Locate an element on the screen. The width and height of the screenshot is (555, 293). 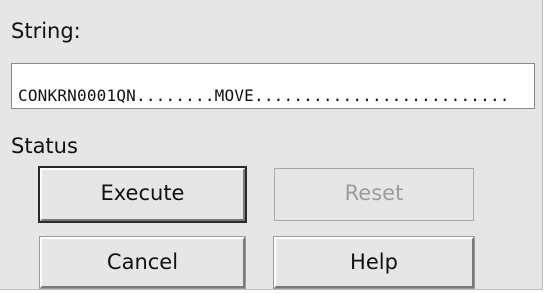
reset-button-label: Reset is located at coordinates (374, 193).